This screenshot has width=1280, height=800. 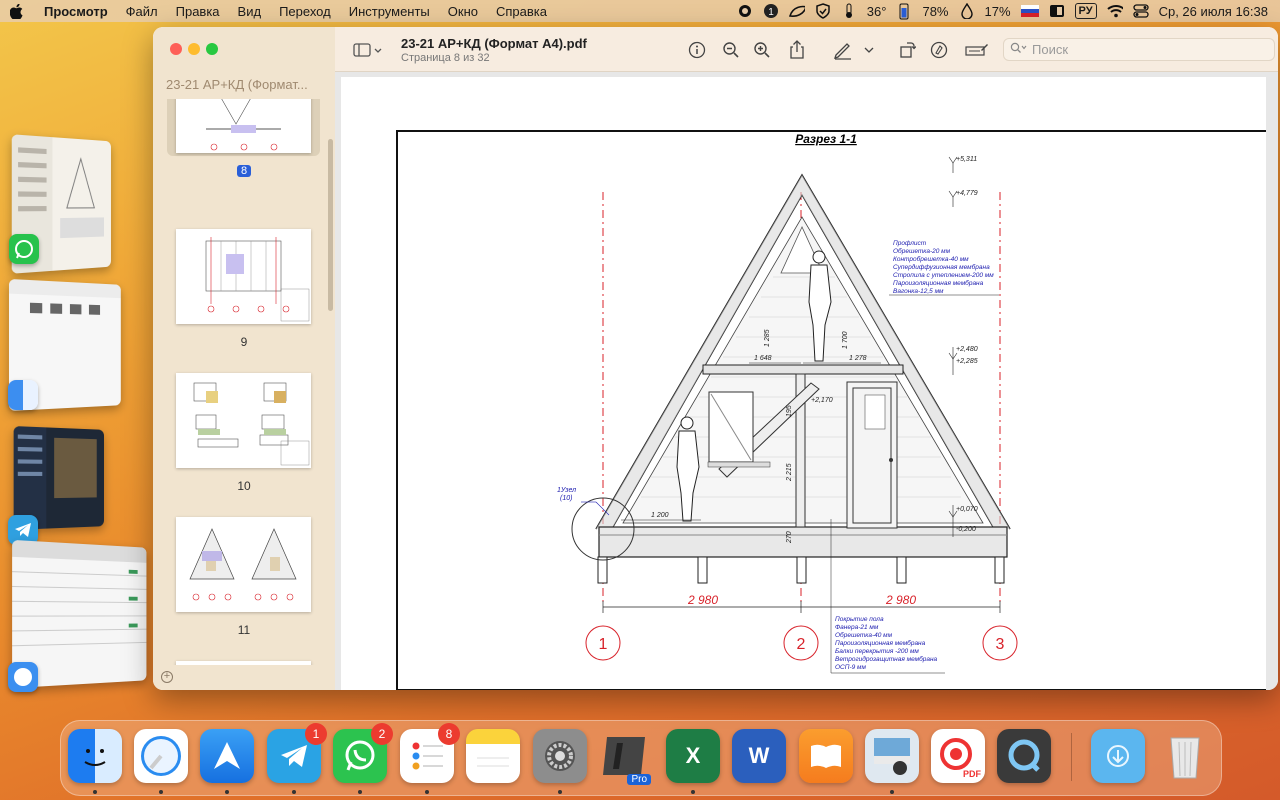 I want to click on search-field: Поиск, so click(x=1139, y=49).